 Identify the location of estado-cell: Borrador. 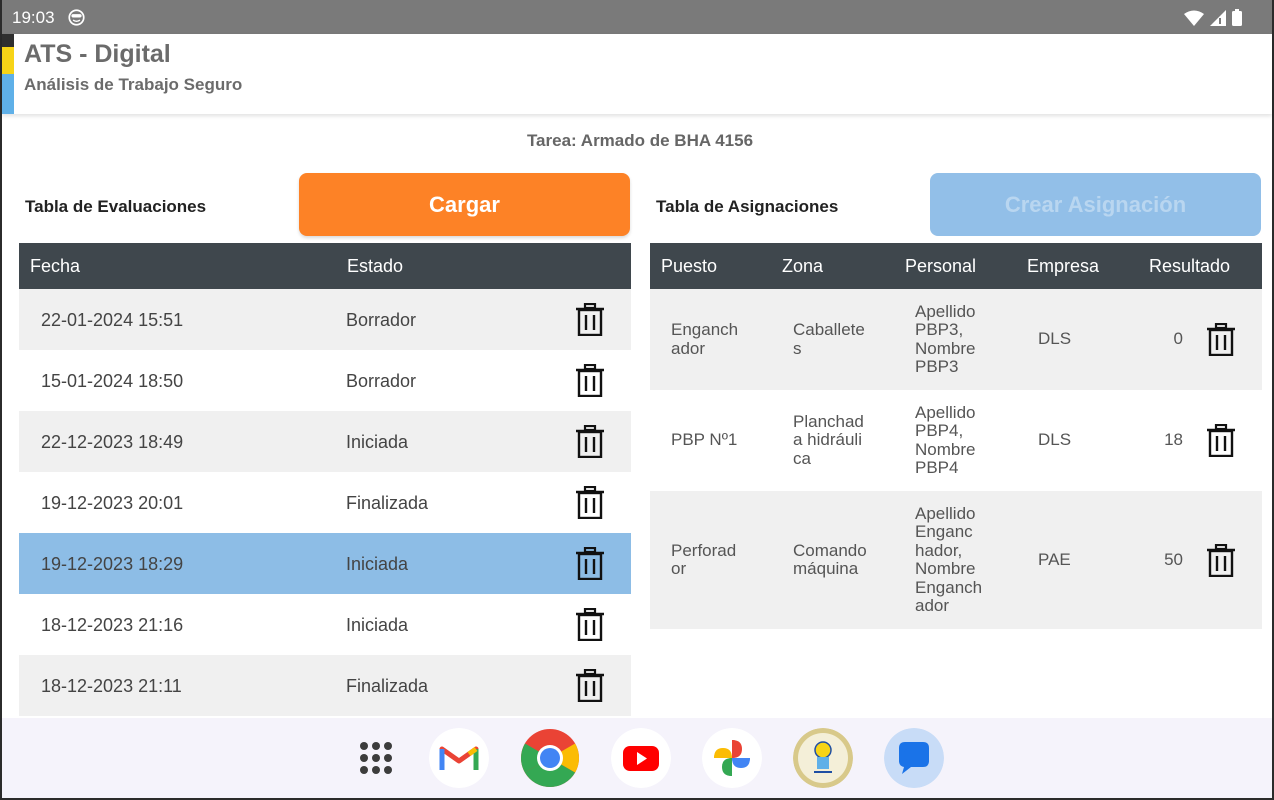
(381, 381).